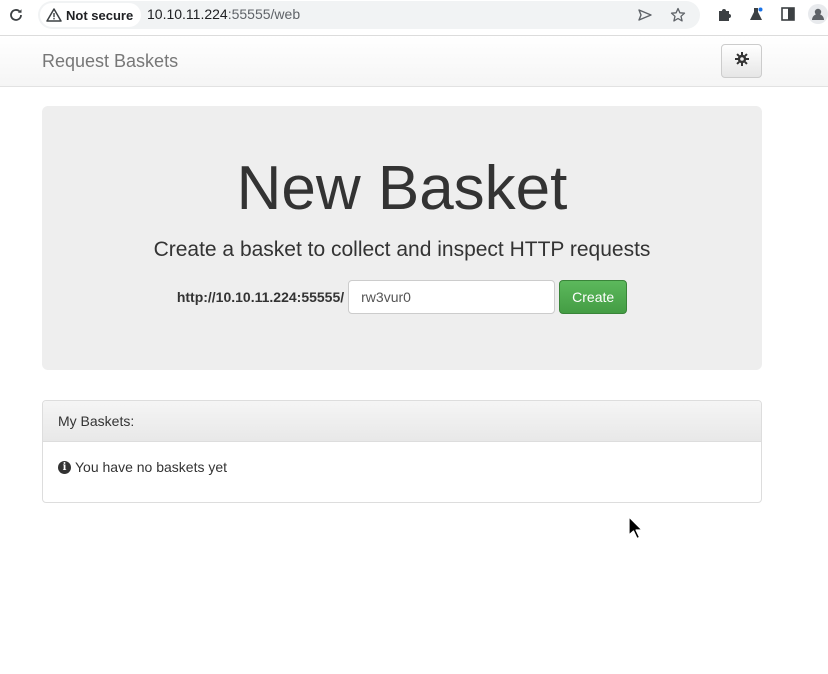 This screenshot has height=674, width=828. What do you see at coordinates (818, 14) in the screenshot?
I see `profile-avatar-icon` at bounding box center [818, 14].